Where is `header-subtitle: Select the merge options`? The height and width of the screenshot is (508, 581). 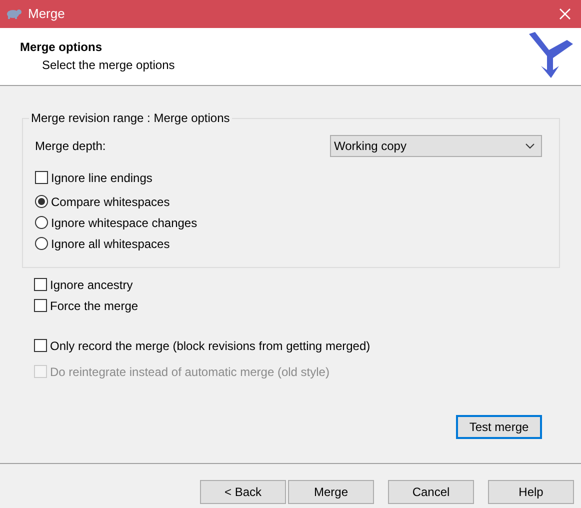 header-subtitle: Select the merge options is located at coordinates (108, 65).